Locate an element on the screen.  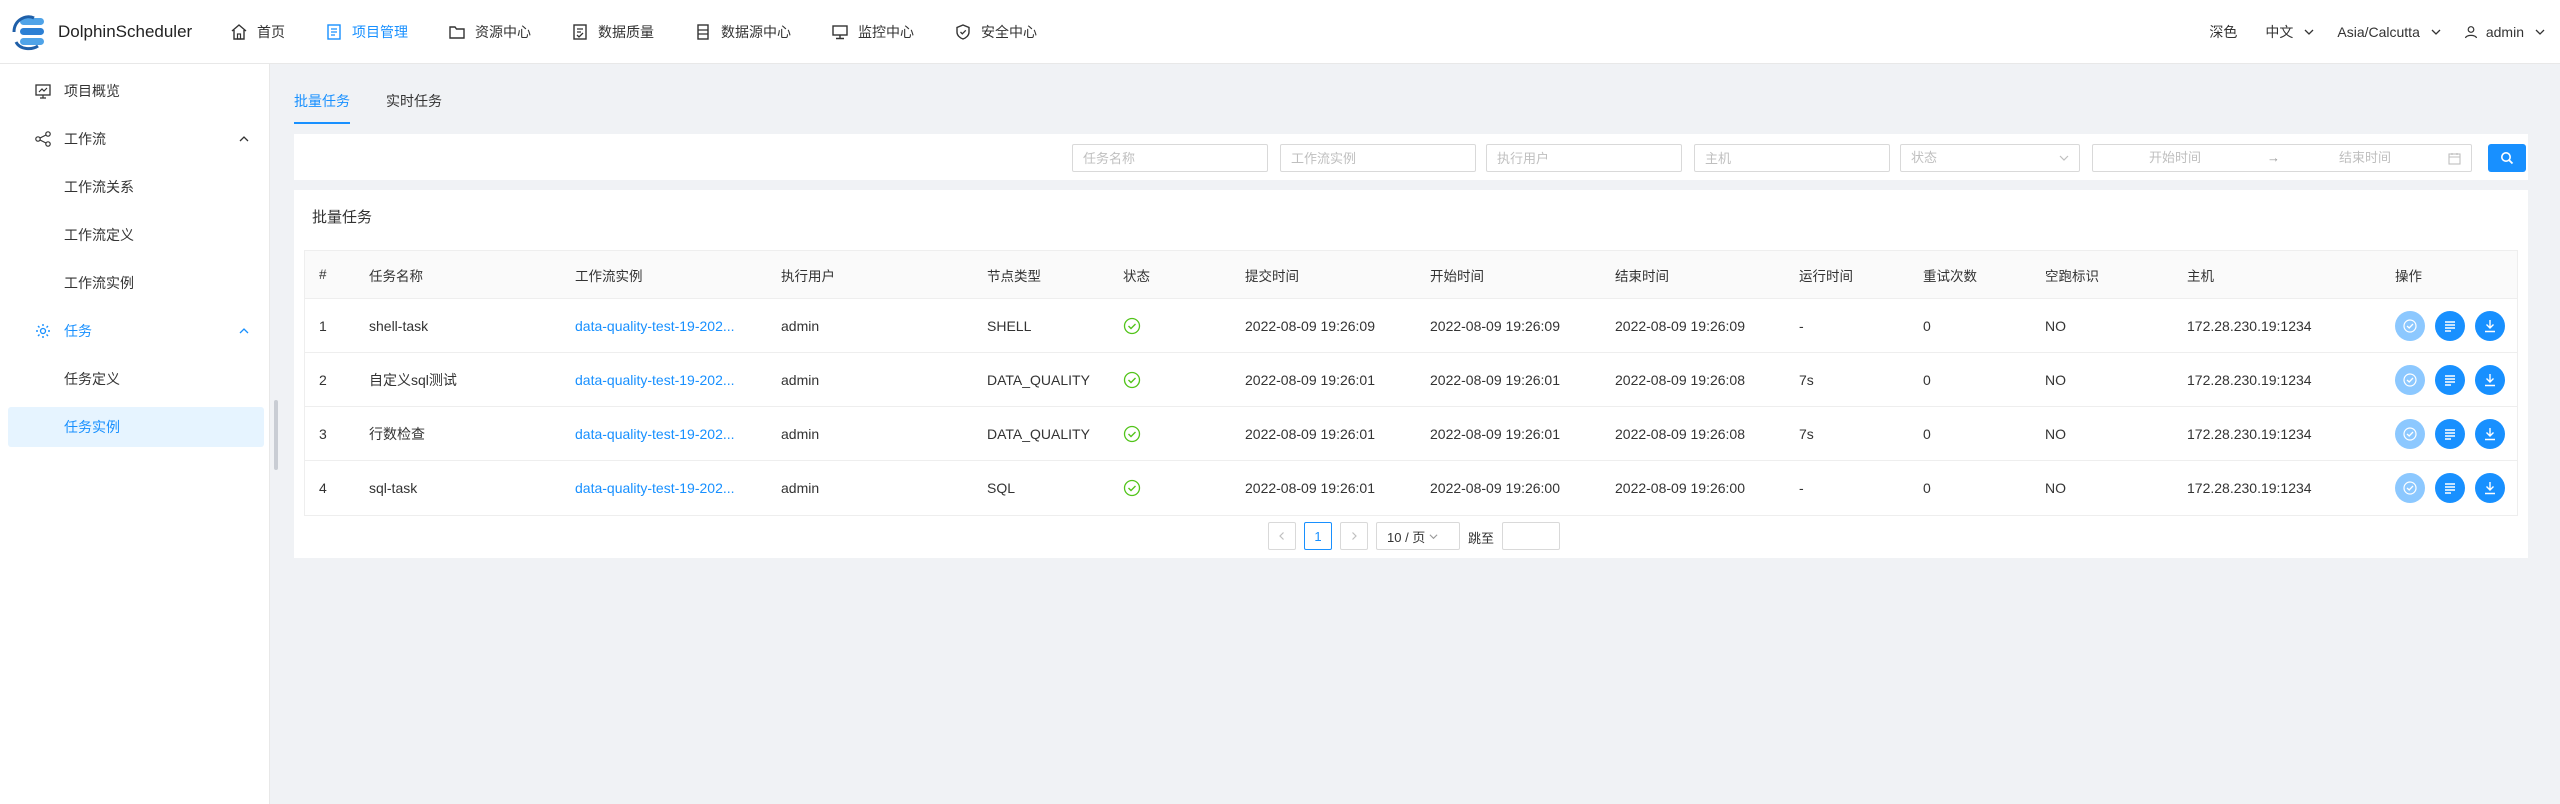
executor-input is located at coordinates (1584, 158).